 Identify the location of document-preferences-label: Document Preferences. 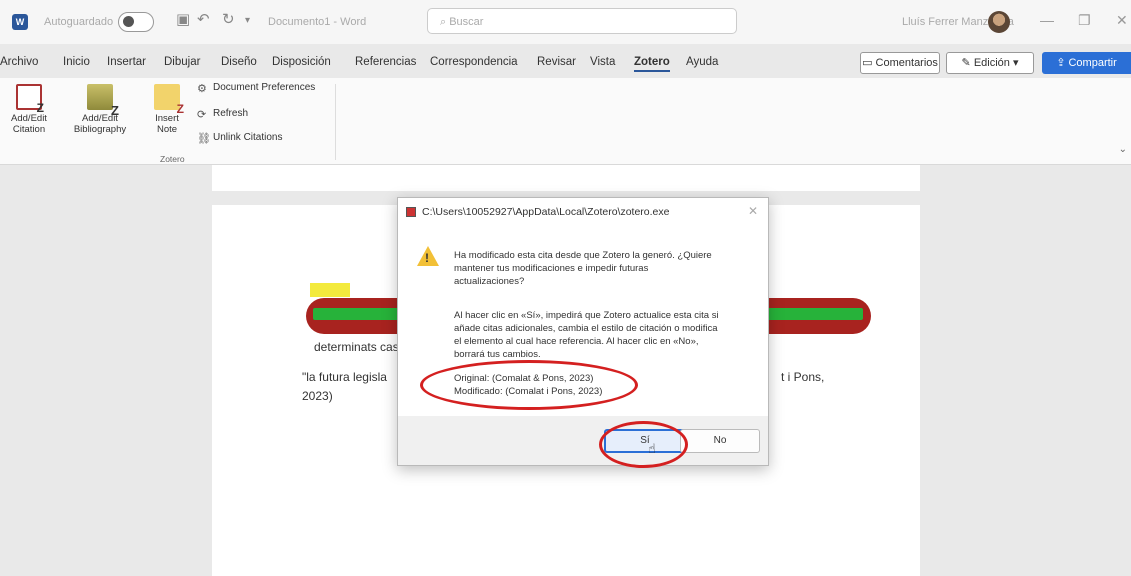
(264, 87).